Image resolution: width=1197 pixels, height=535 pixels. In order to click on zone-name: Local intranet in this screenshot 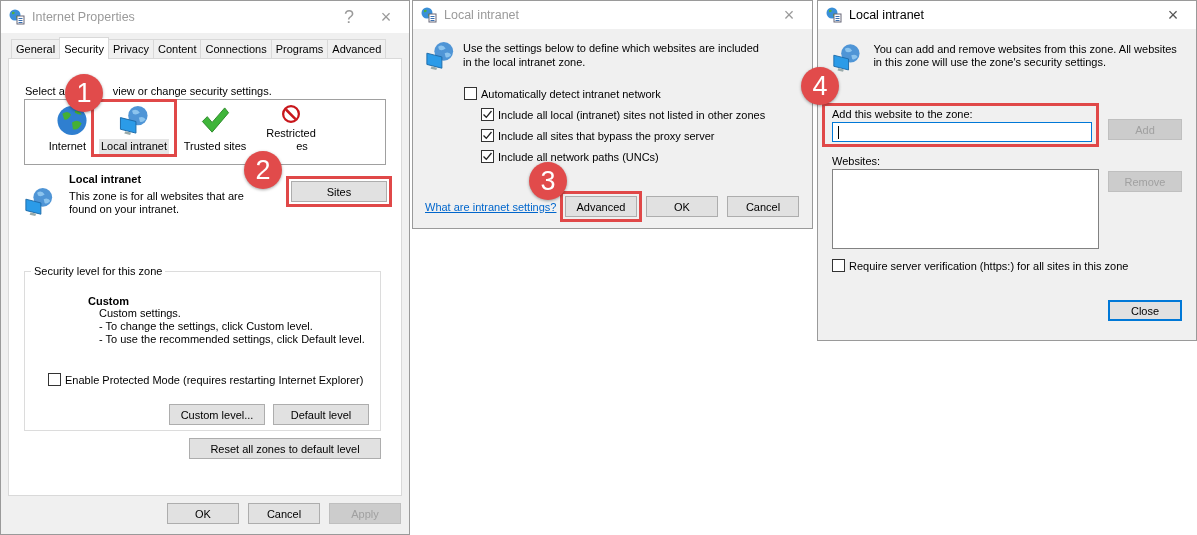, I will do `click(106, 179)`.